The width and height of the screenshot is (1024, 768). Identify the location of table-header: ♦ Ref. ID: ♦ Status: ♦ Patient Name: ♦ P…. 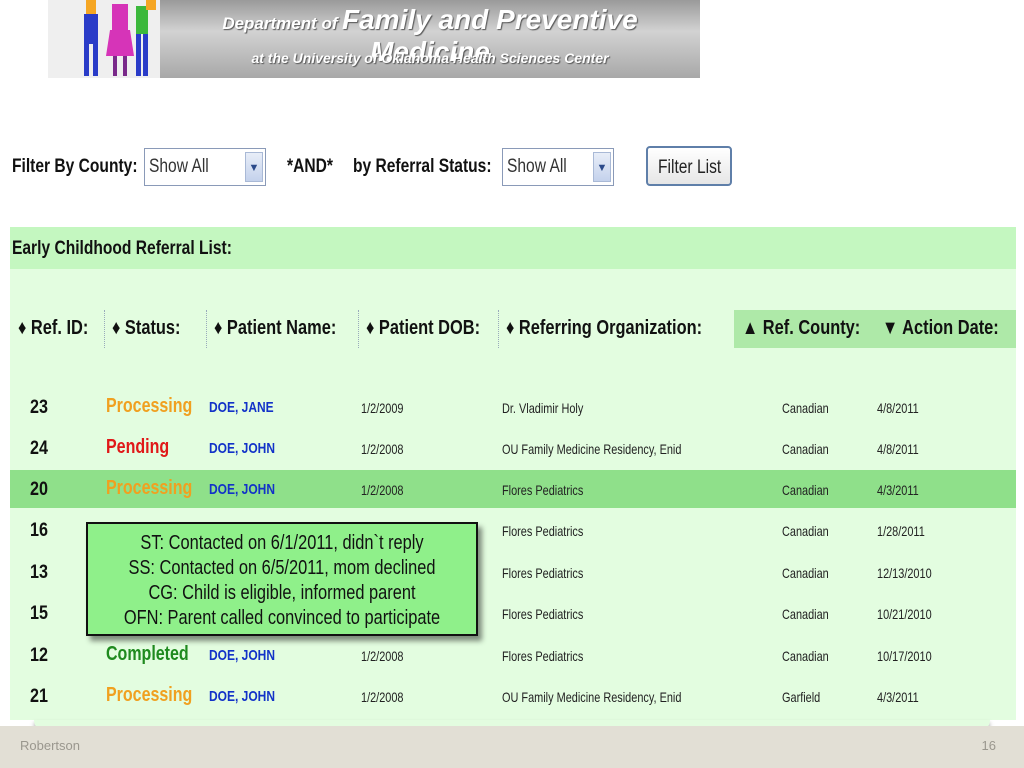
(513, 329).